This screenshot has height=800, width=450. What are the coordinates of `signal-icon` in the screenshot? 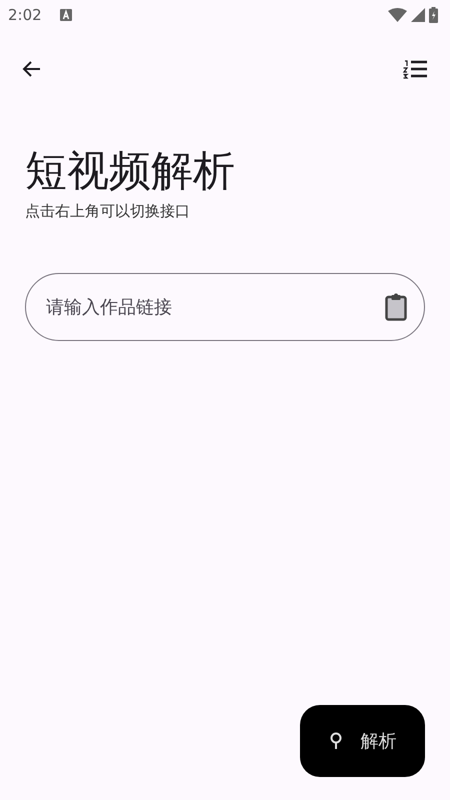 It's located at (418, 15).